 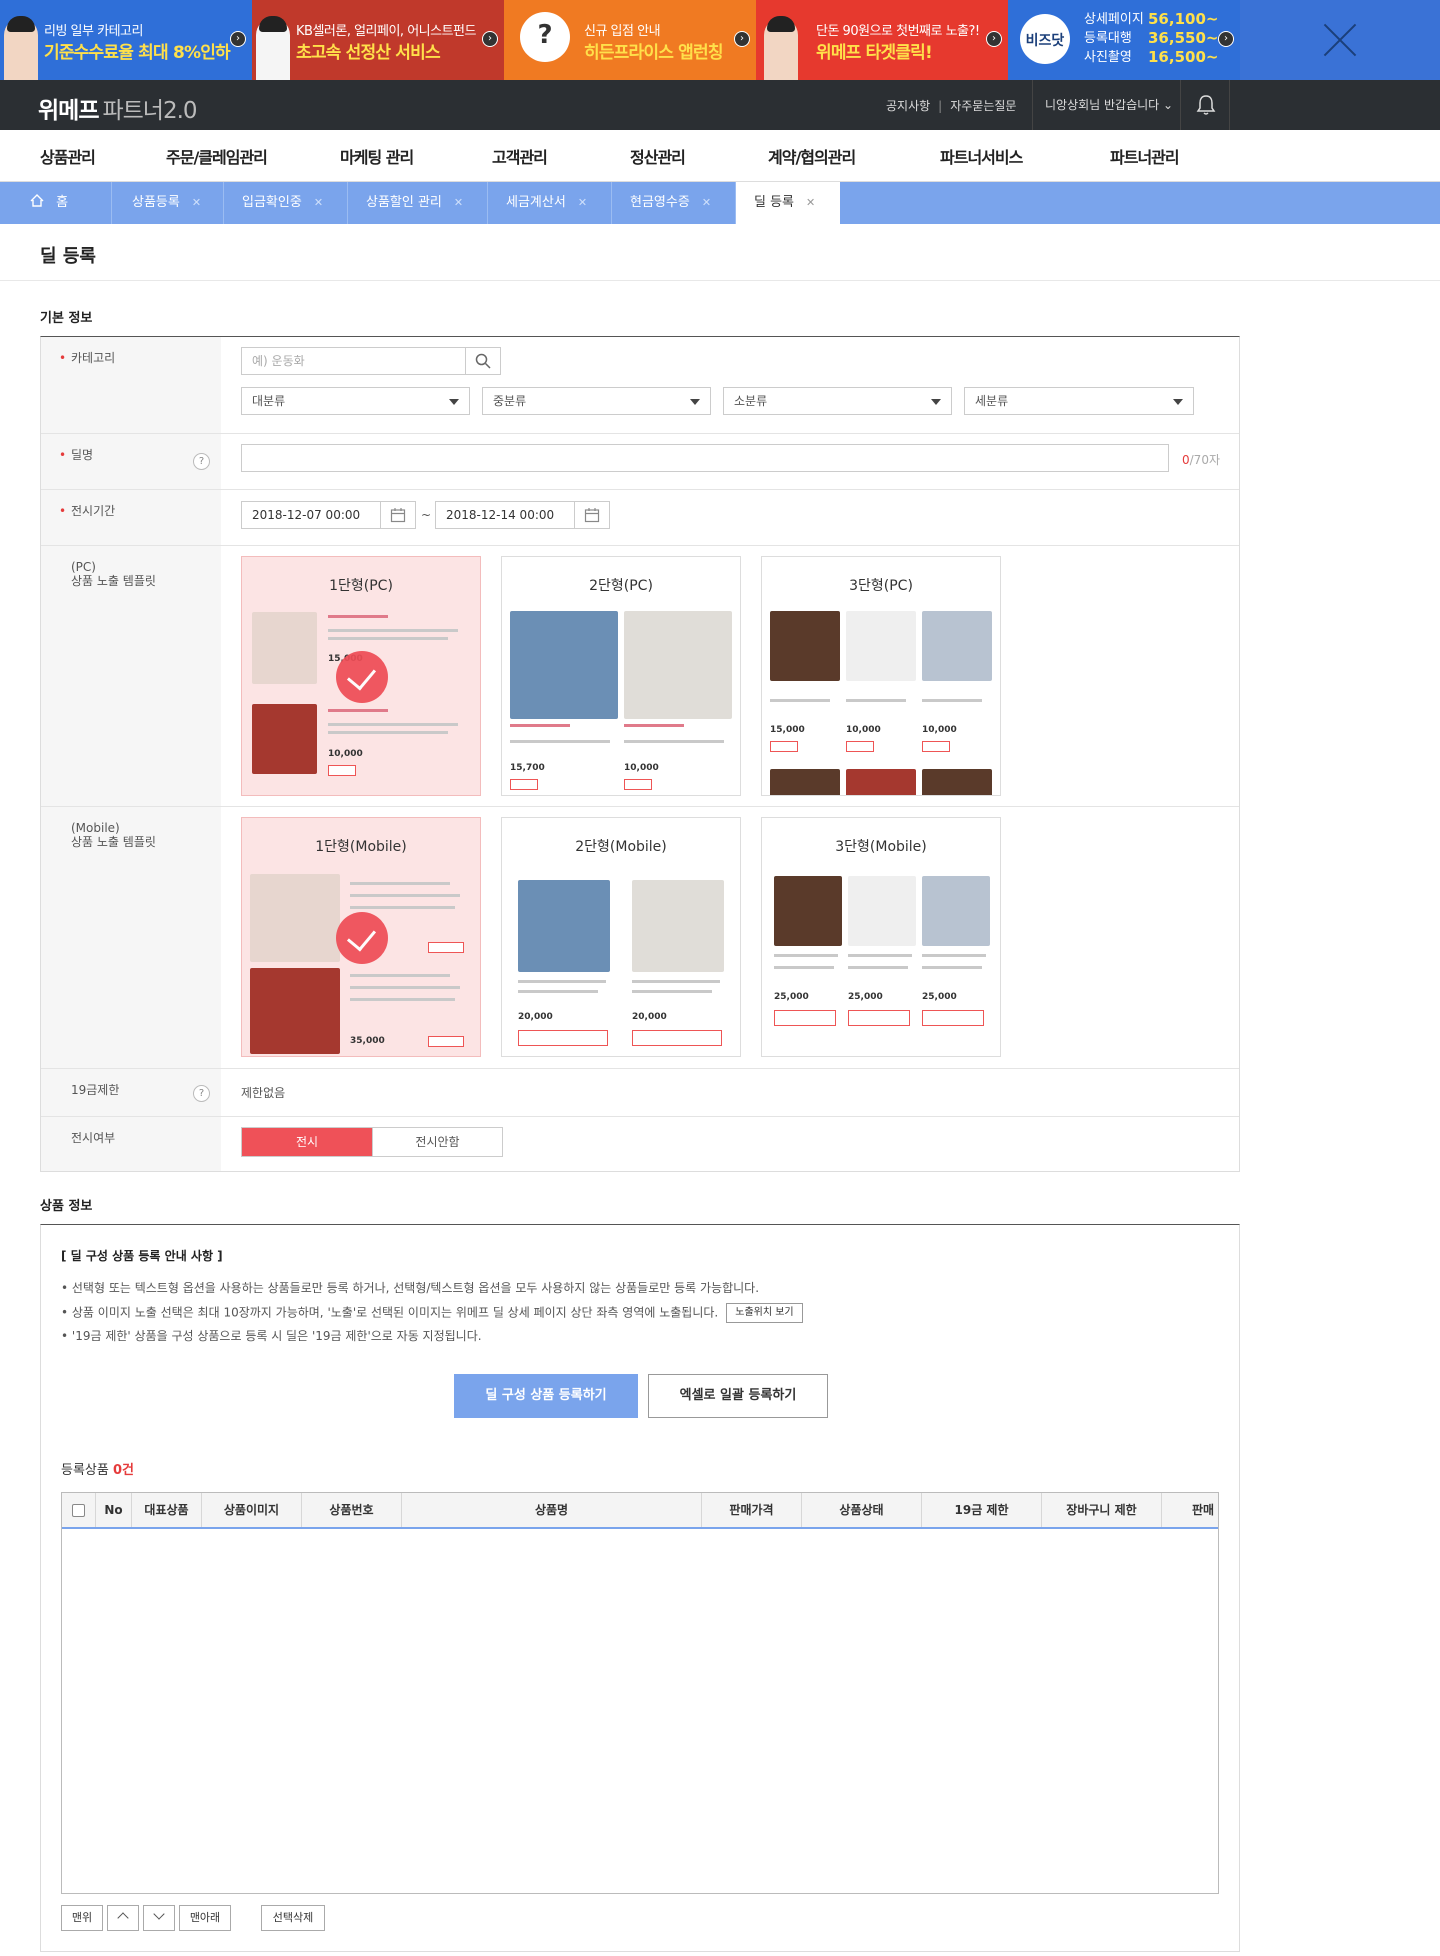 I want to click on column-header: 상품상태, so click(x=862, y=1510).